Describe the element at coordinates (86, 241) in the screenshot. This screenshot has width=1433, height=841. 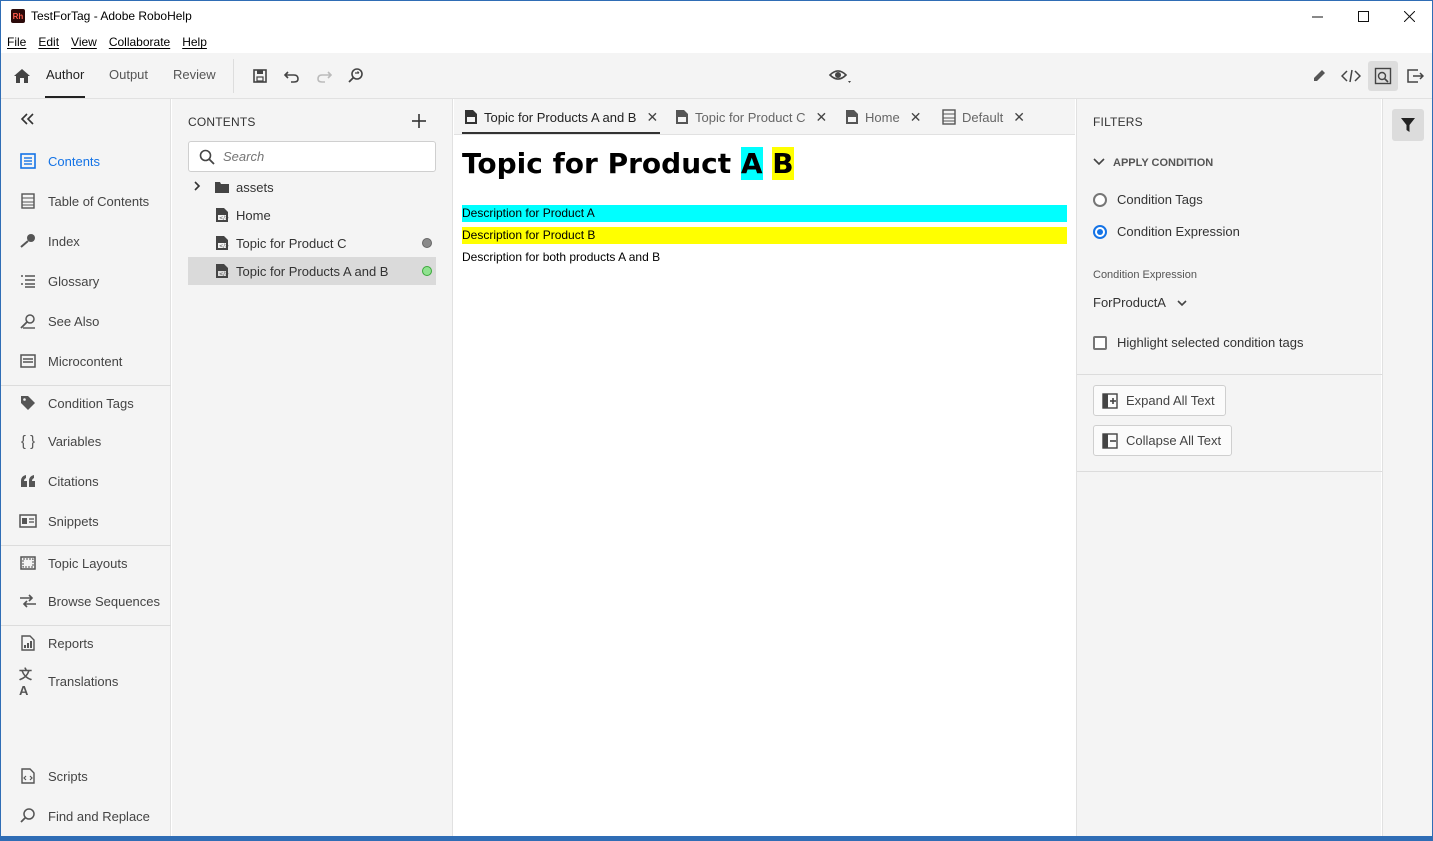
I see `sidebar-item-index: Index` at that location.